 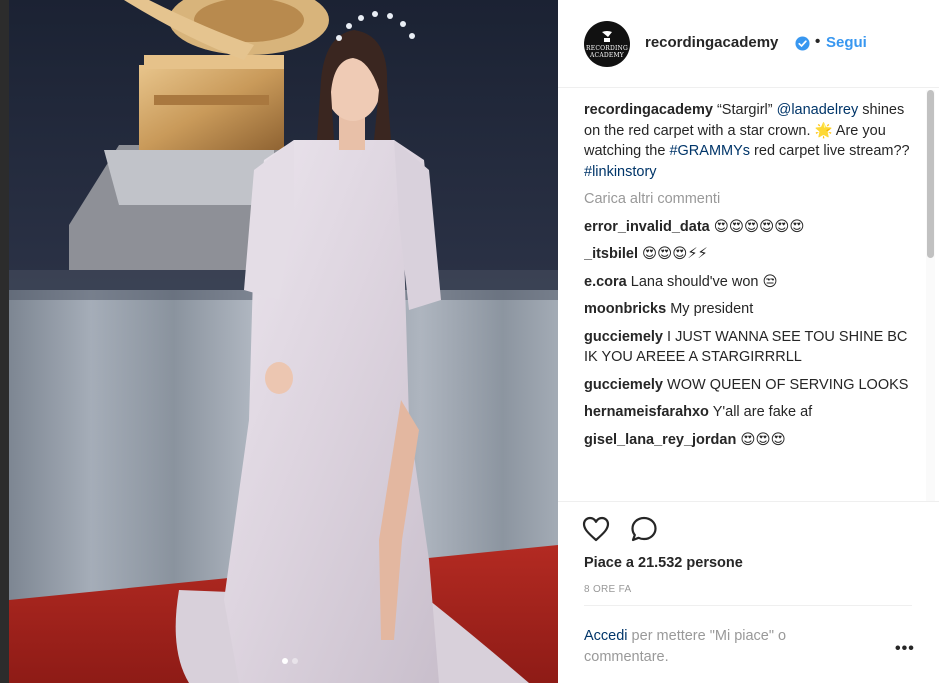 What do you see at coordinates (709, 151) in the screenshot?
I see `caption-hashtag: #GRAMMYs` at bounding box center [709, 151].